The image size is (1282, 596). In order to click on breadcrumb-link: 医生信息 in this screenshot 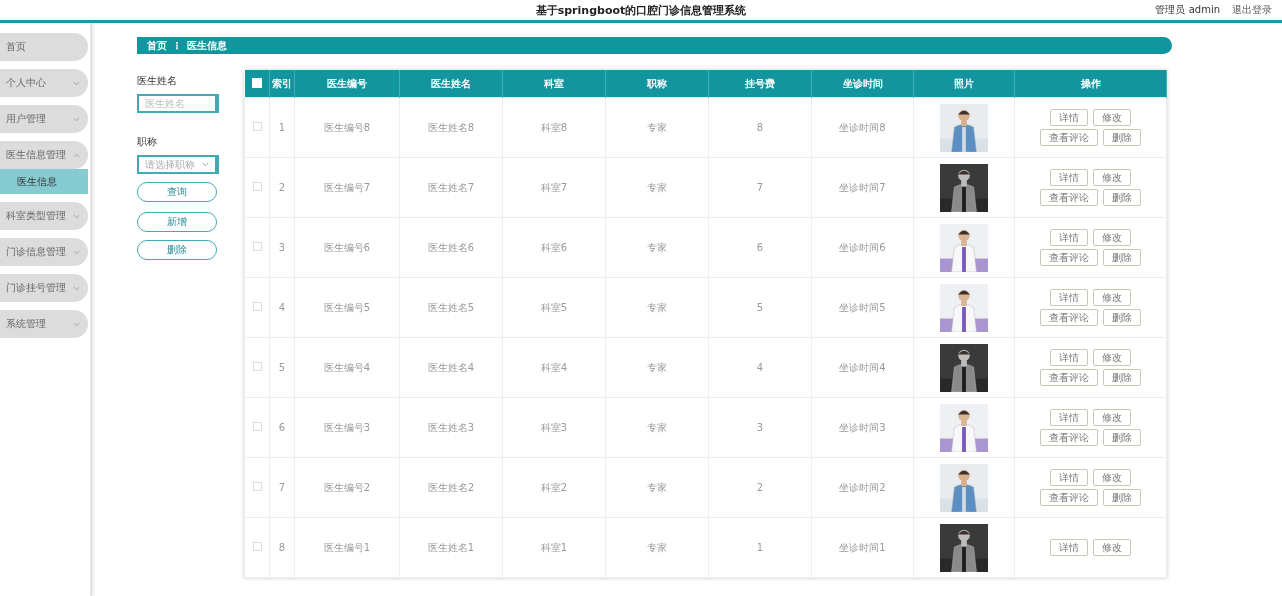, I will do `click(207, 45)`.